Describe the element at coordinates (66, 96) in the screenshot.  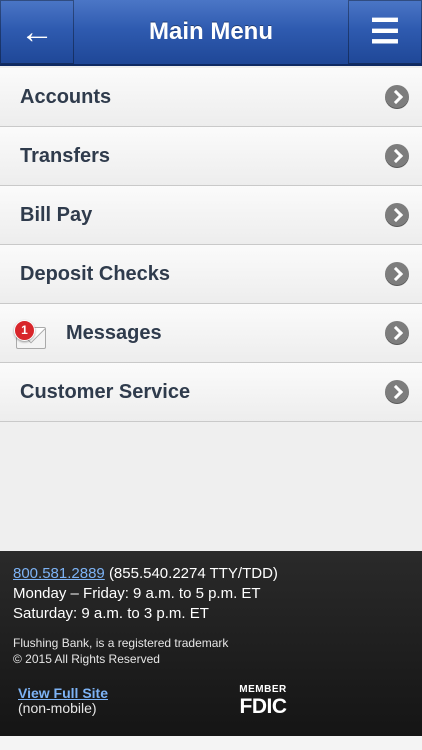
I see `menu-item-label: Accounts` at that location.